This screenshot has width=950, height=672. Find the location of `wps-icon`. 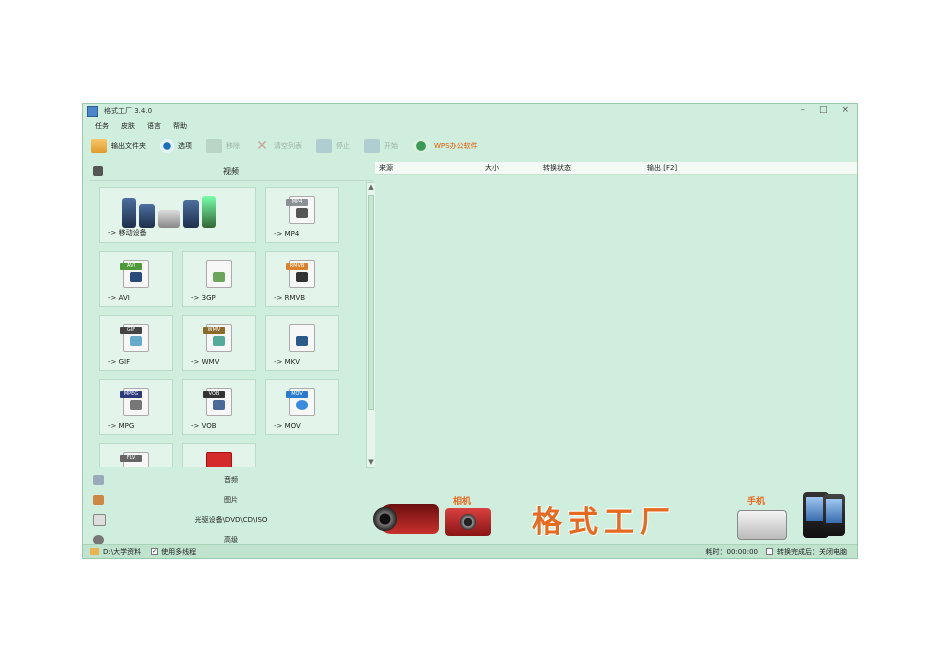

wps-icon is located at coordinates (421, 146).